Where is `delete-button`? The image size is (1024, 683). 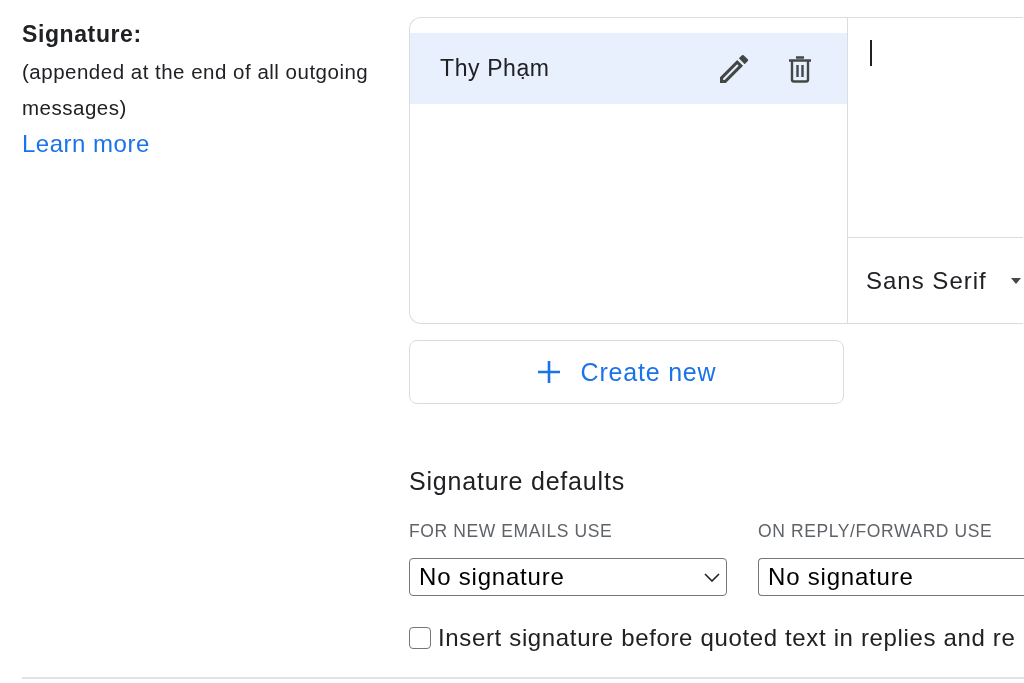 delete-button is located at coordinates (800, 68).